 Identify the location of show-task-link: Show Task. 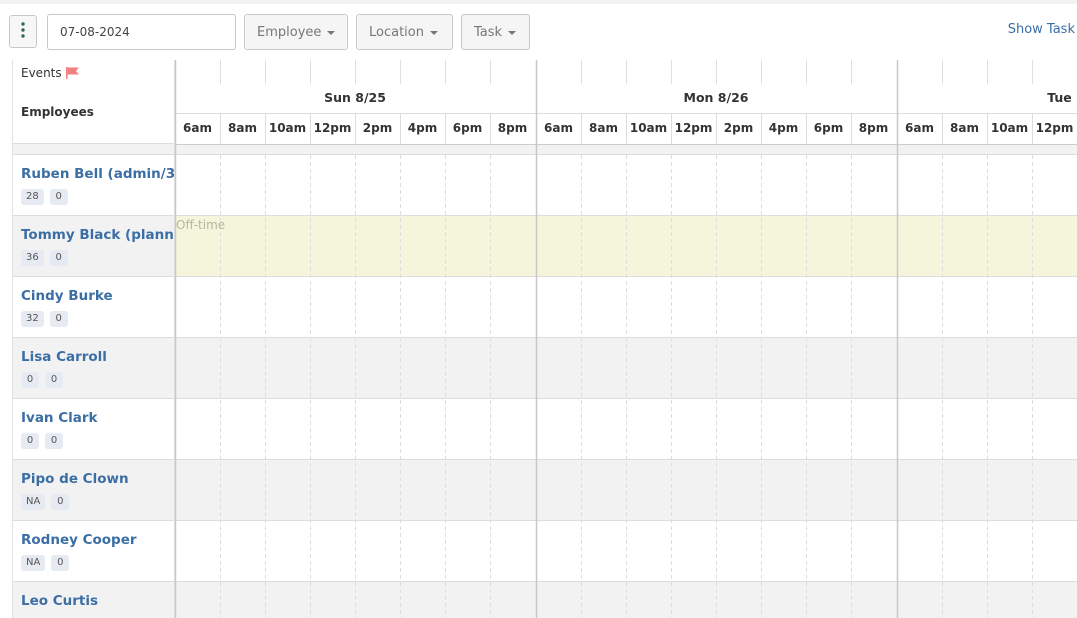
(1041, 29).